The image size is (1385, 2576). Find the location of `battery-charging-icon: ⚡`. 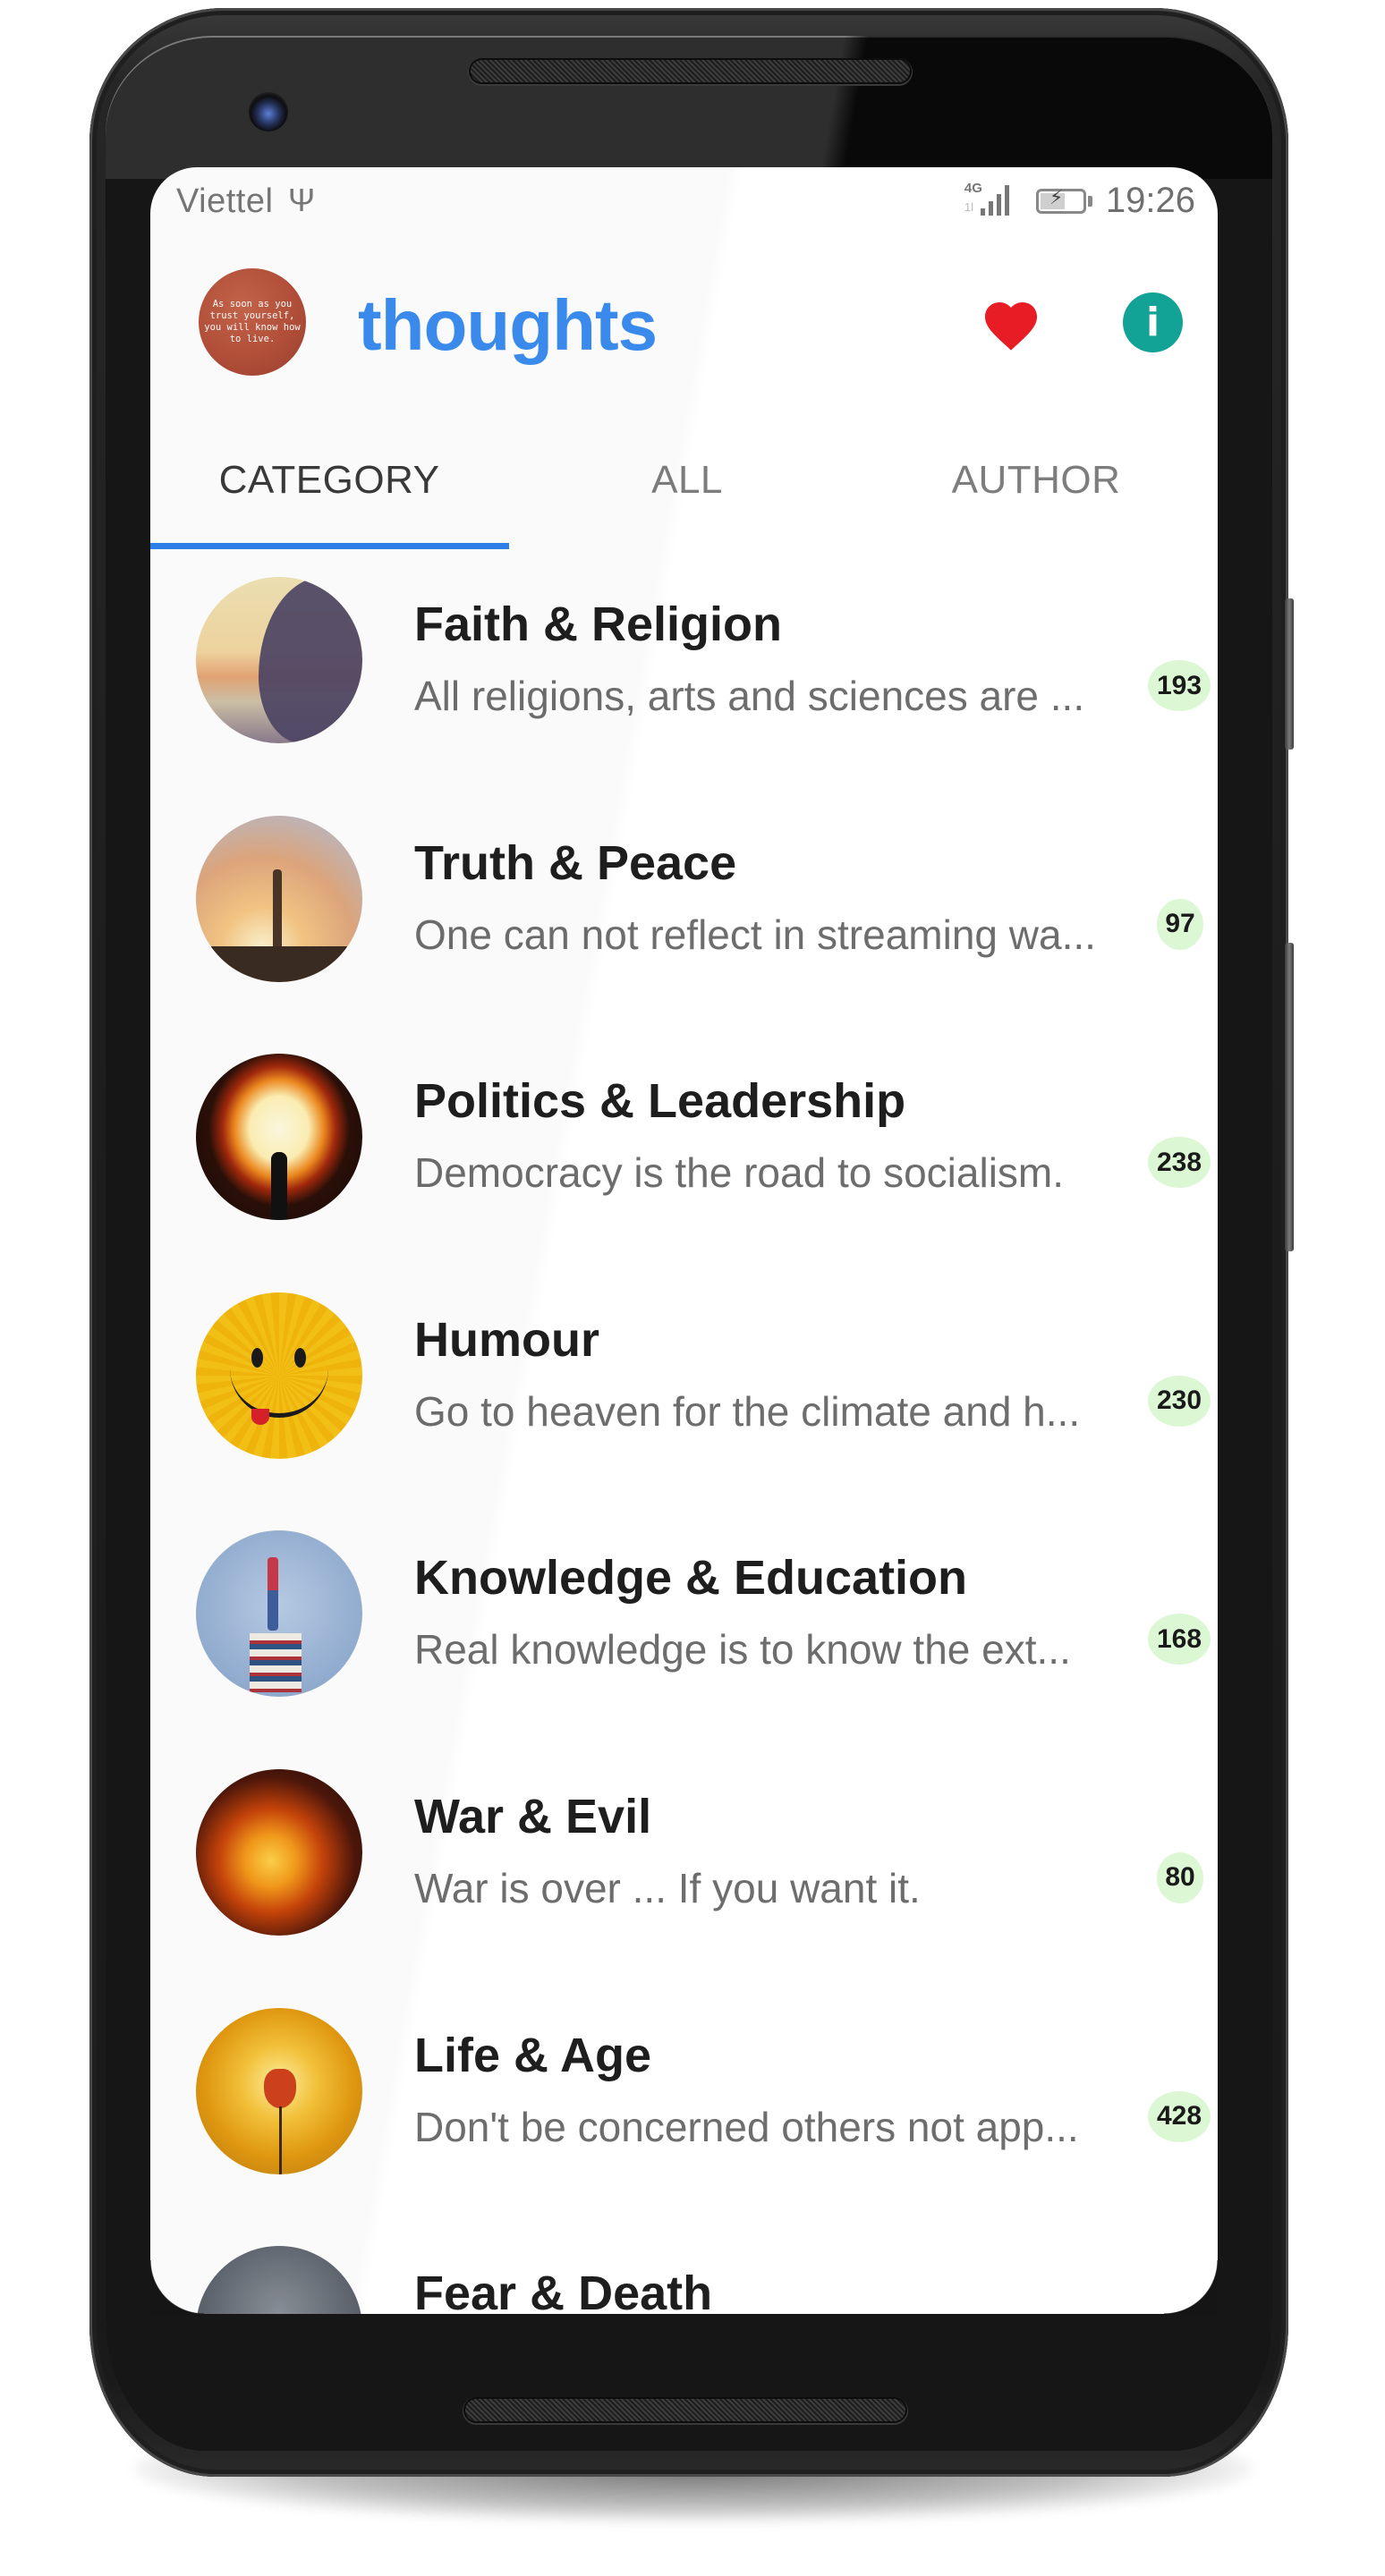

battery-charging-icon: ⚡ is located at coordinates (1063, 200).